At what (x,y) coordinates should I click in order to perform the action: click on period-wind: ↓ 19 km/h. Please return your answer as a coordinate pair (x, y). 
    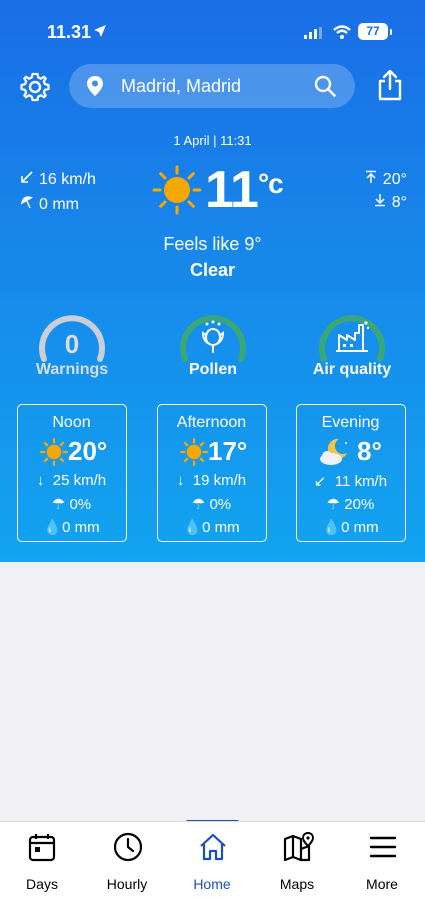
    Looking at the image, I should click on (211, 480).